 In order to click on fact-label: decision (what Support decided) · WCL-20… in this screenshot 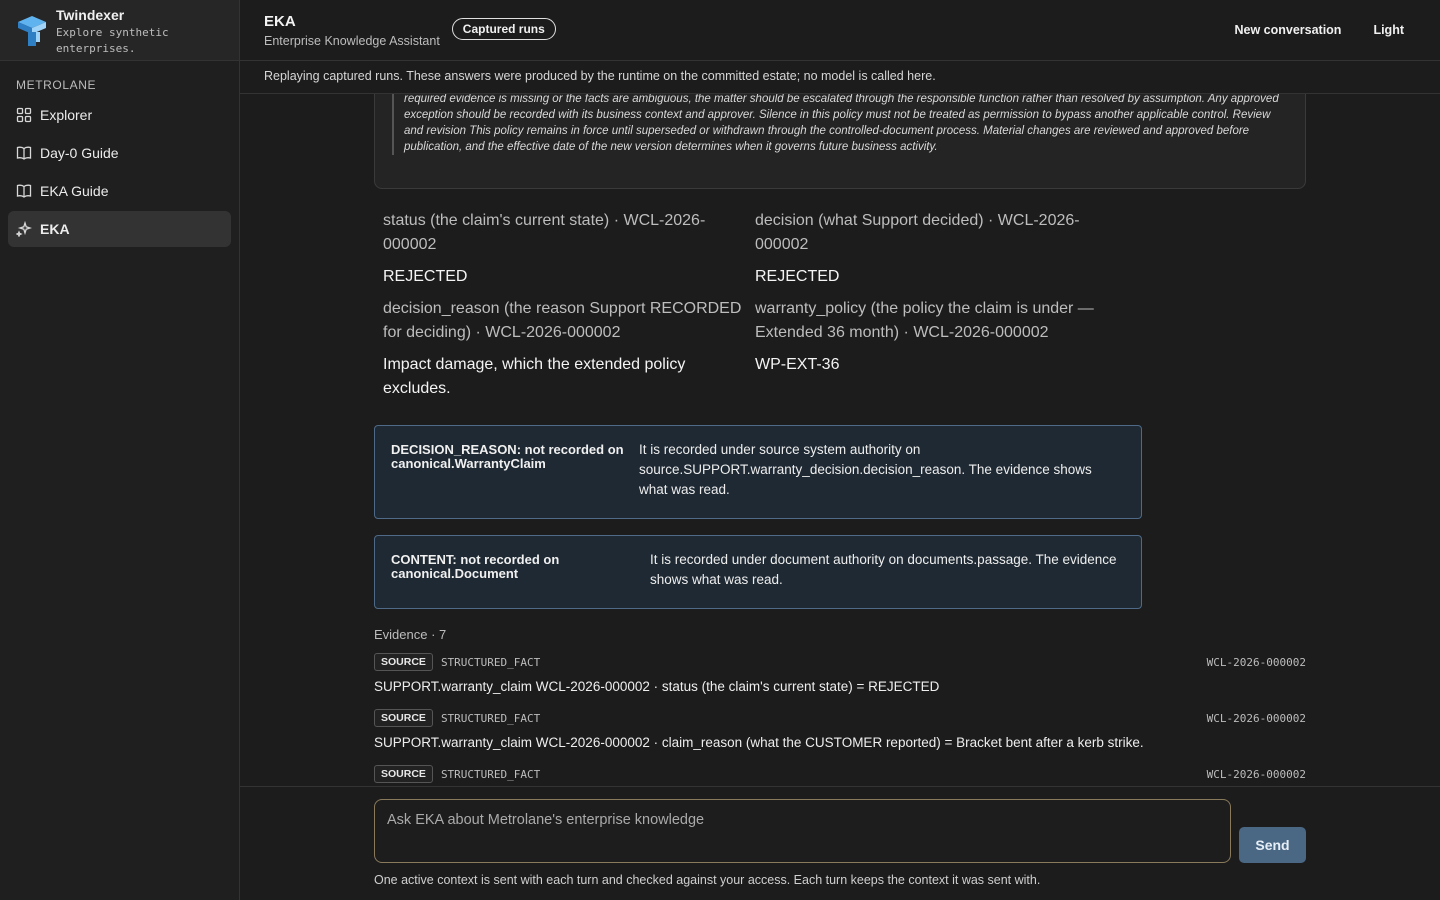, I will do `click(917, 232)`.